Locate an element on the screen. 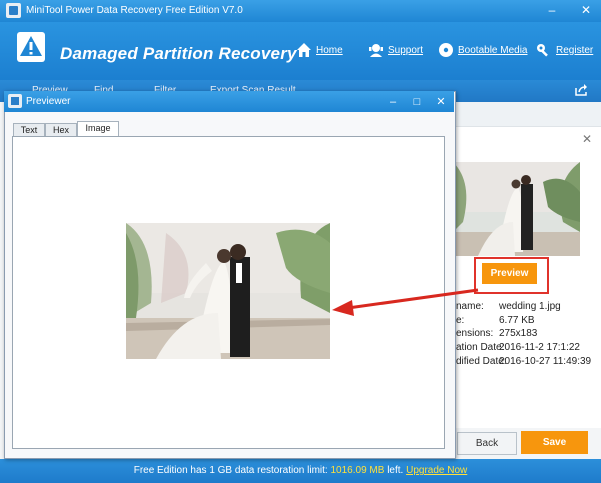 This screenshot has height=483, width=601. nav-support: Support is located at coordinates (395, 50).